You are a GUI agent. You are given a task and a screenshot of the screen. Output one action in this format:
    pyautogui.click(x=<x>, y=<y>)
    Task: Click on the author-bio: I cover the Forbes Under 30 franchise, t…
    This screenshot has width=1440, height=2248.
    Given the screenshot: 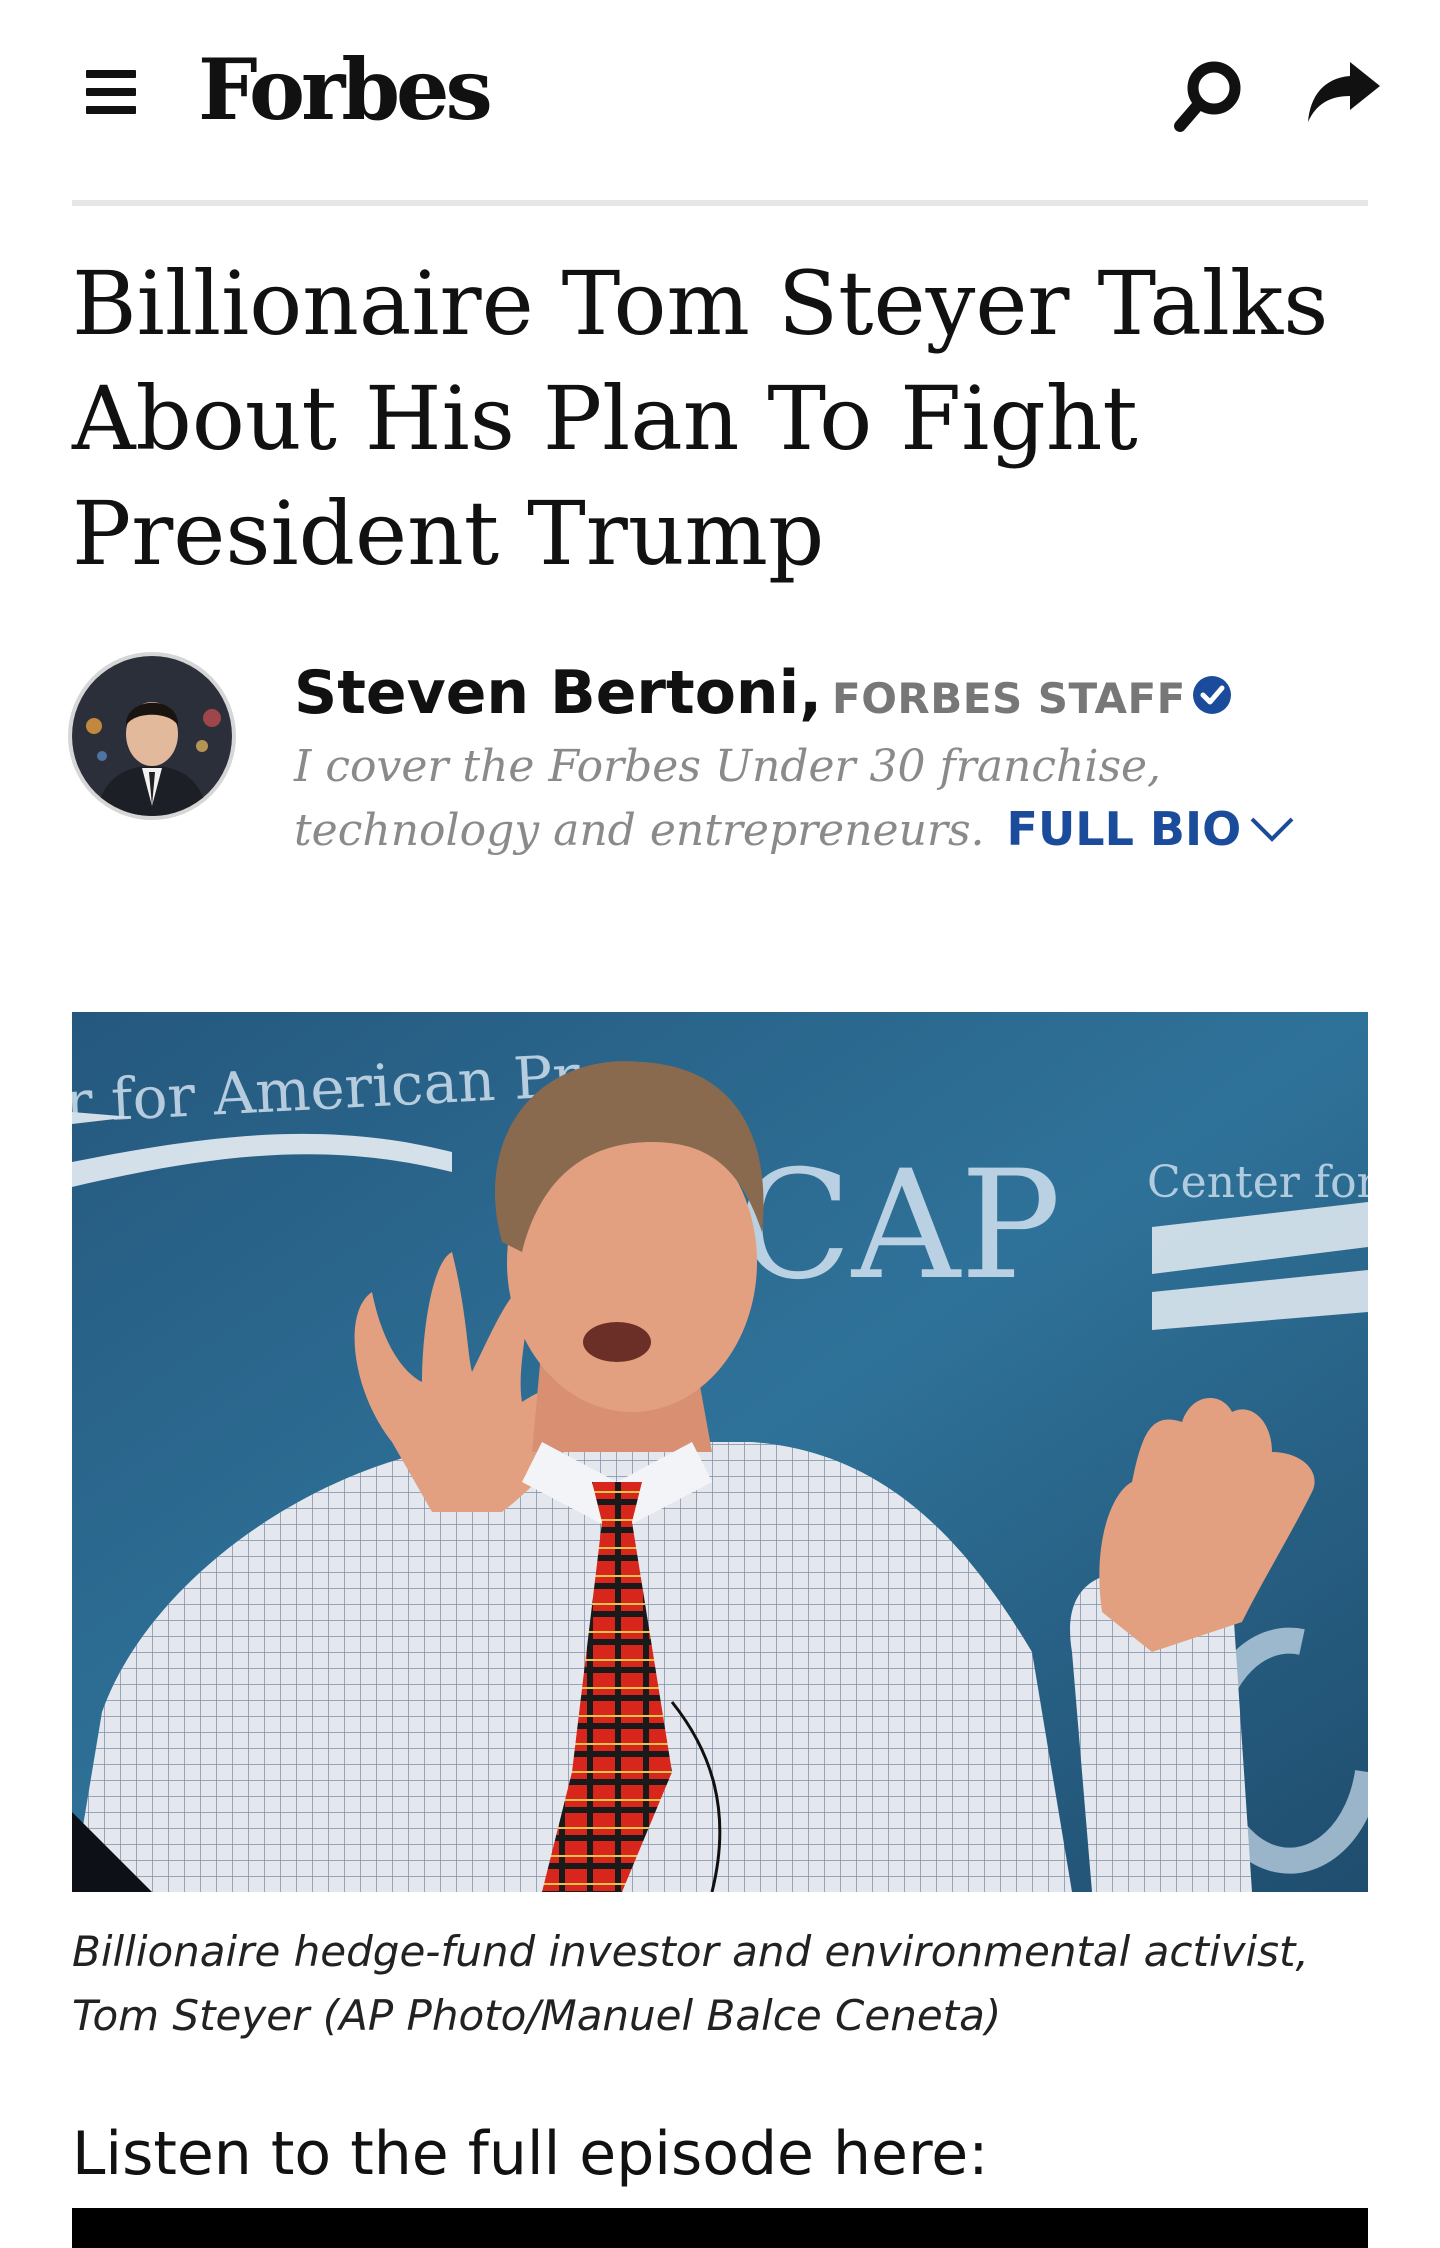 What is the action you would take?
    pyautogui.click(x=844, y=799)
    